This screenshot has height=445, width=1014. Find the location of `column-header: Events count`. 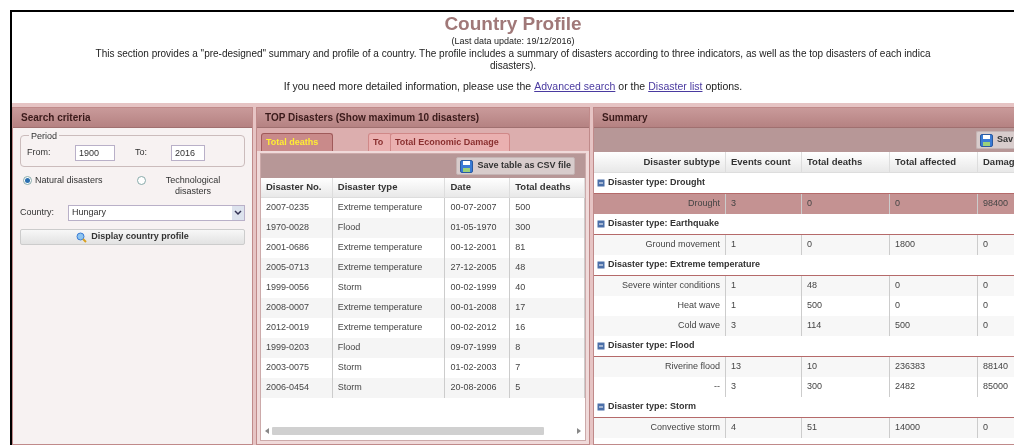

column-header: Events count is located at coordinates (764, 162).